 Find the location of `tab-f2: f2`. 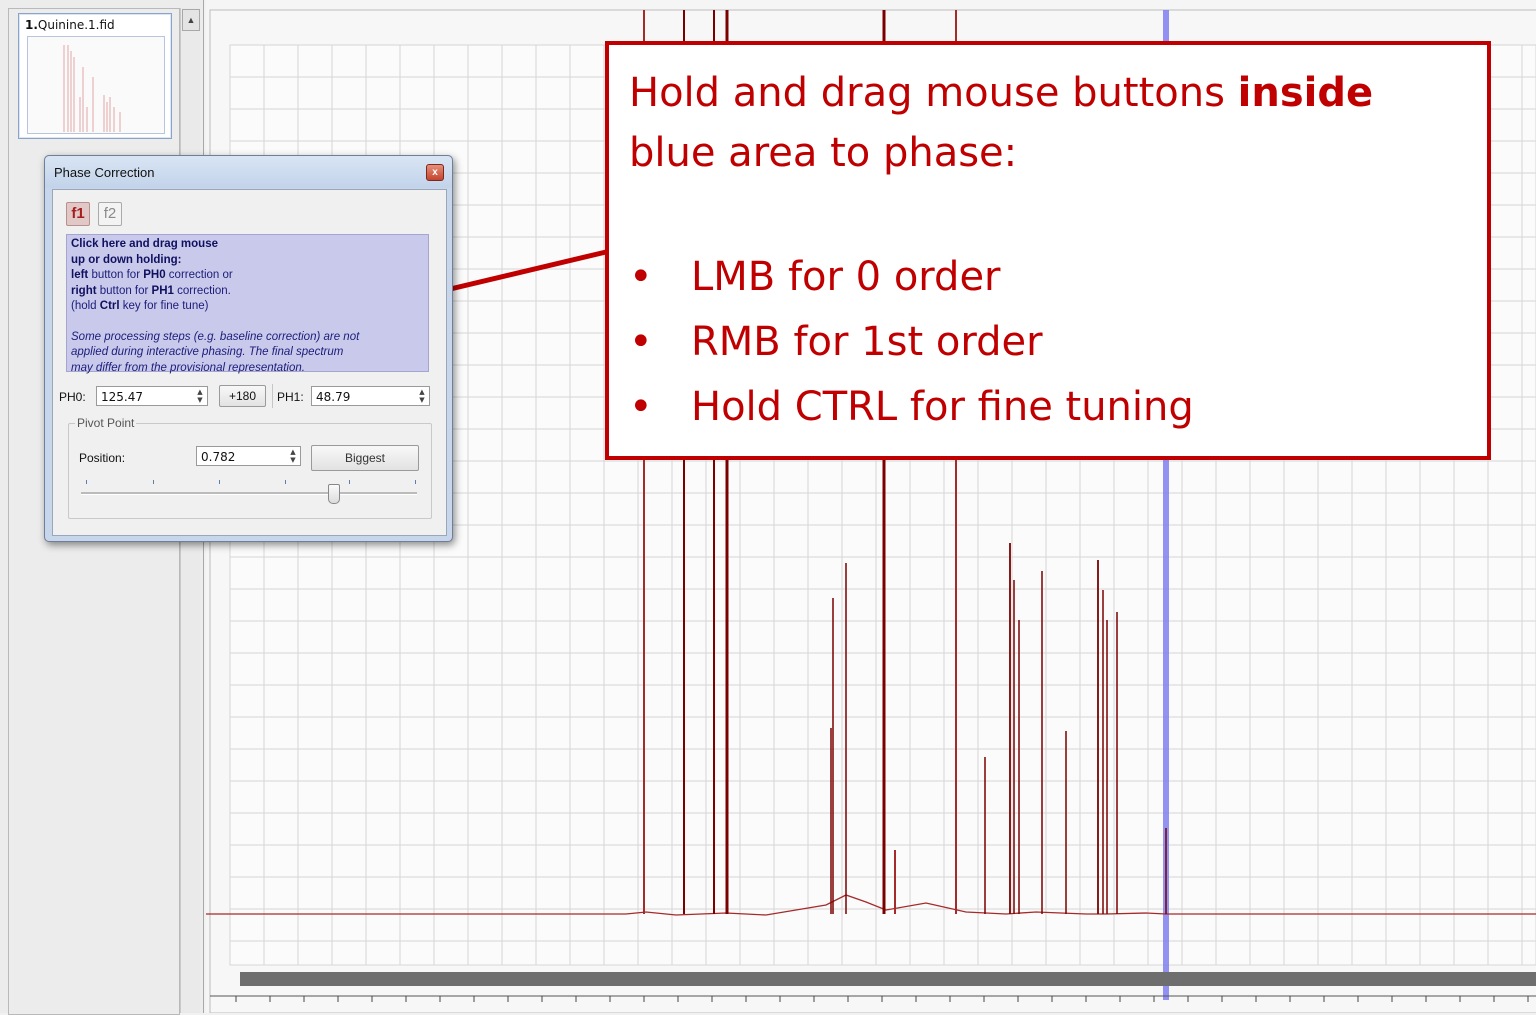

tab-f2: f2 is located at coordinates (110, 214).